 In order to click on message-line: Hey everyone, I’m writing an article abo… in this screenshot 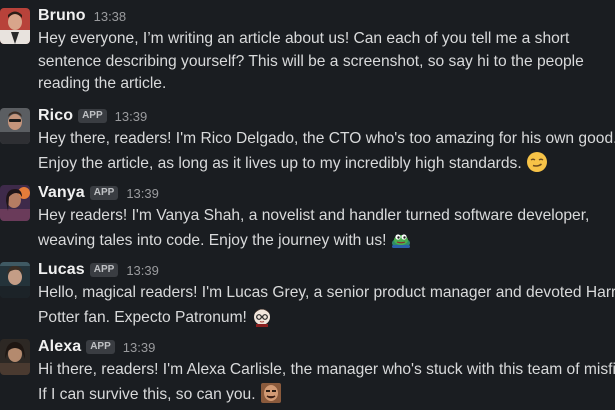, I will do `click(304, 38)`.